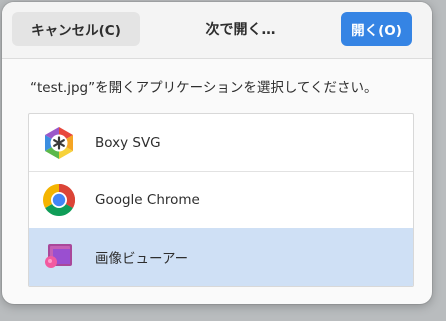 This screenshot has width=446, height=321. What do you see at coordinates (59, 200) in the screenshot?
I see `chrome-icon` at bounding box center [59, 200].